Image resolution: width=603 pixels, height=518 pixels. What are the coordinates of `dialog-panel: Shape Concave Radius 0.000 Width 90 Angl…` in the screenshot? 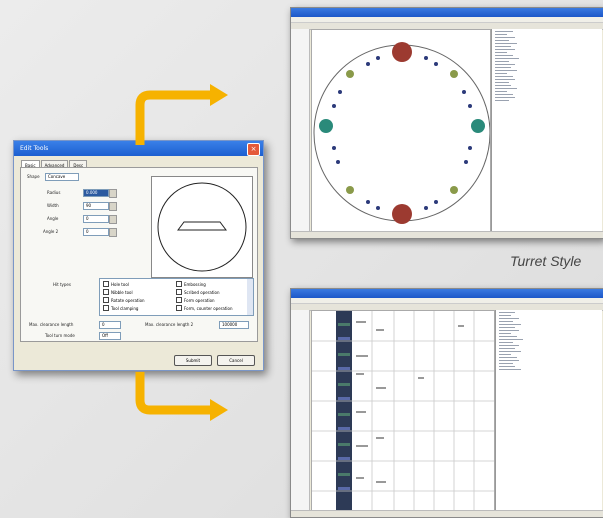 It's located at (139, 254).